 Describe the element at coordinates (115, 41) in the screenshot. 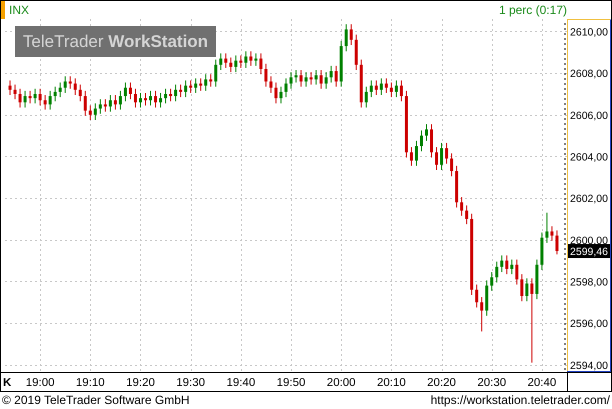

I see `workstation-logo: TeleTrader WorkStation` at that location.